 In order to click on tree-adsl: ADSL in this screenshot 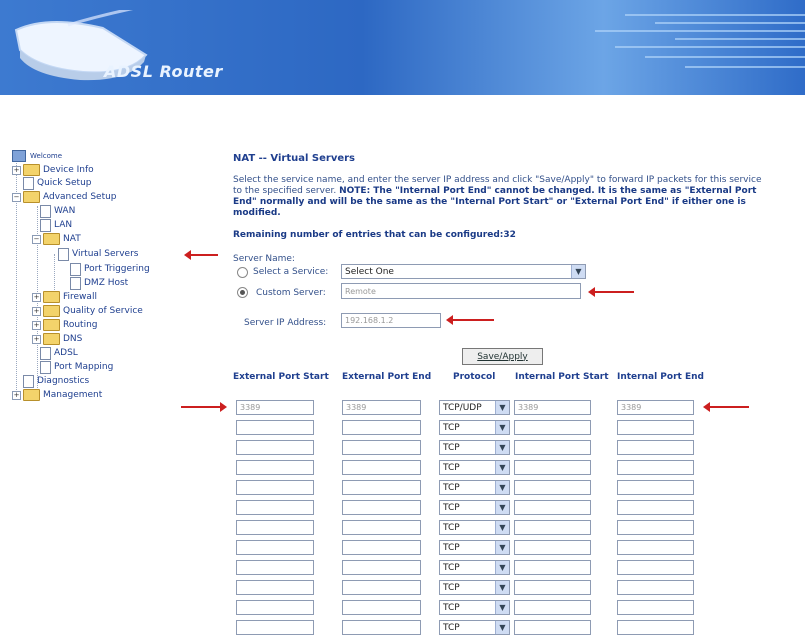, I will do `click(59, 353)`.